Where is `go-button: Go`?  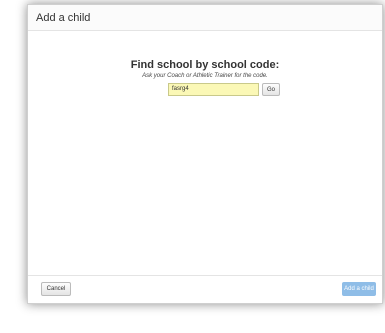
go-button: Go is located at coordinates (271, 89).